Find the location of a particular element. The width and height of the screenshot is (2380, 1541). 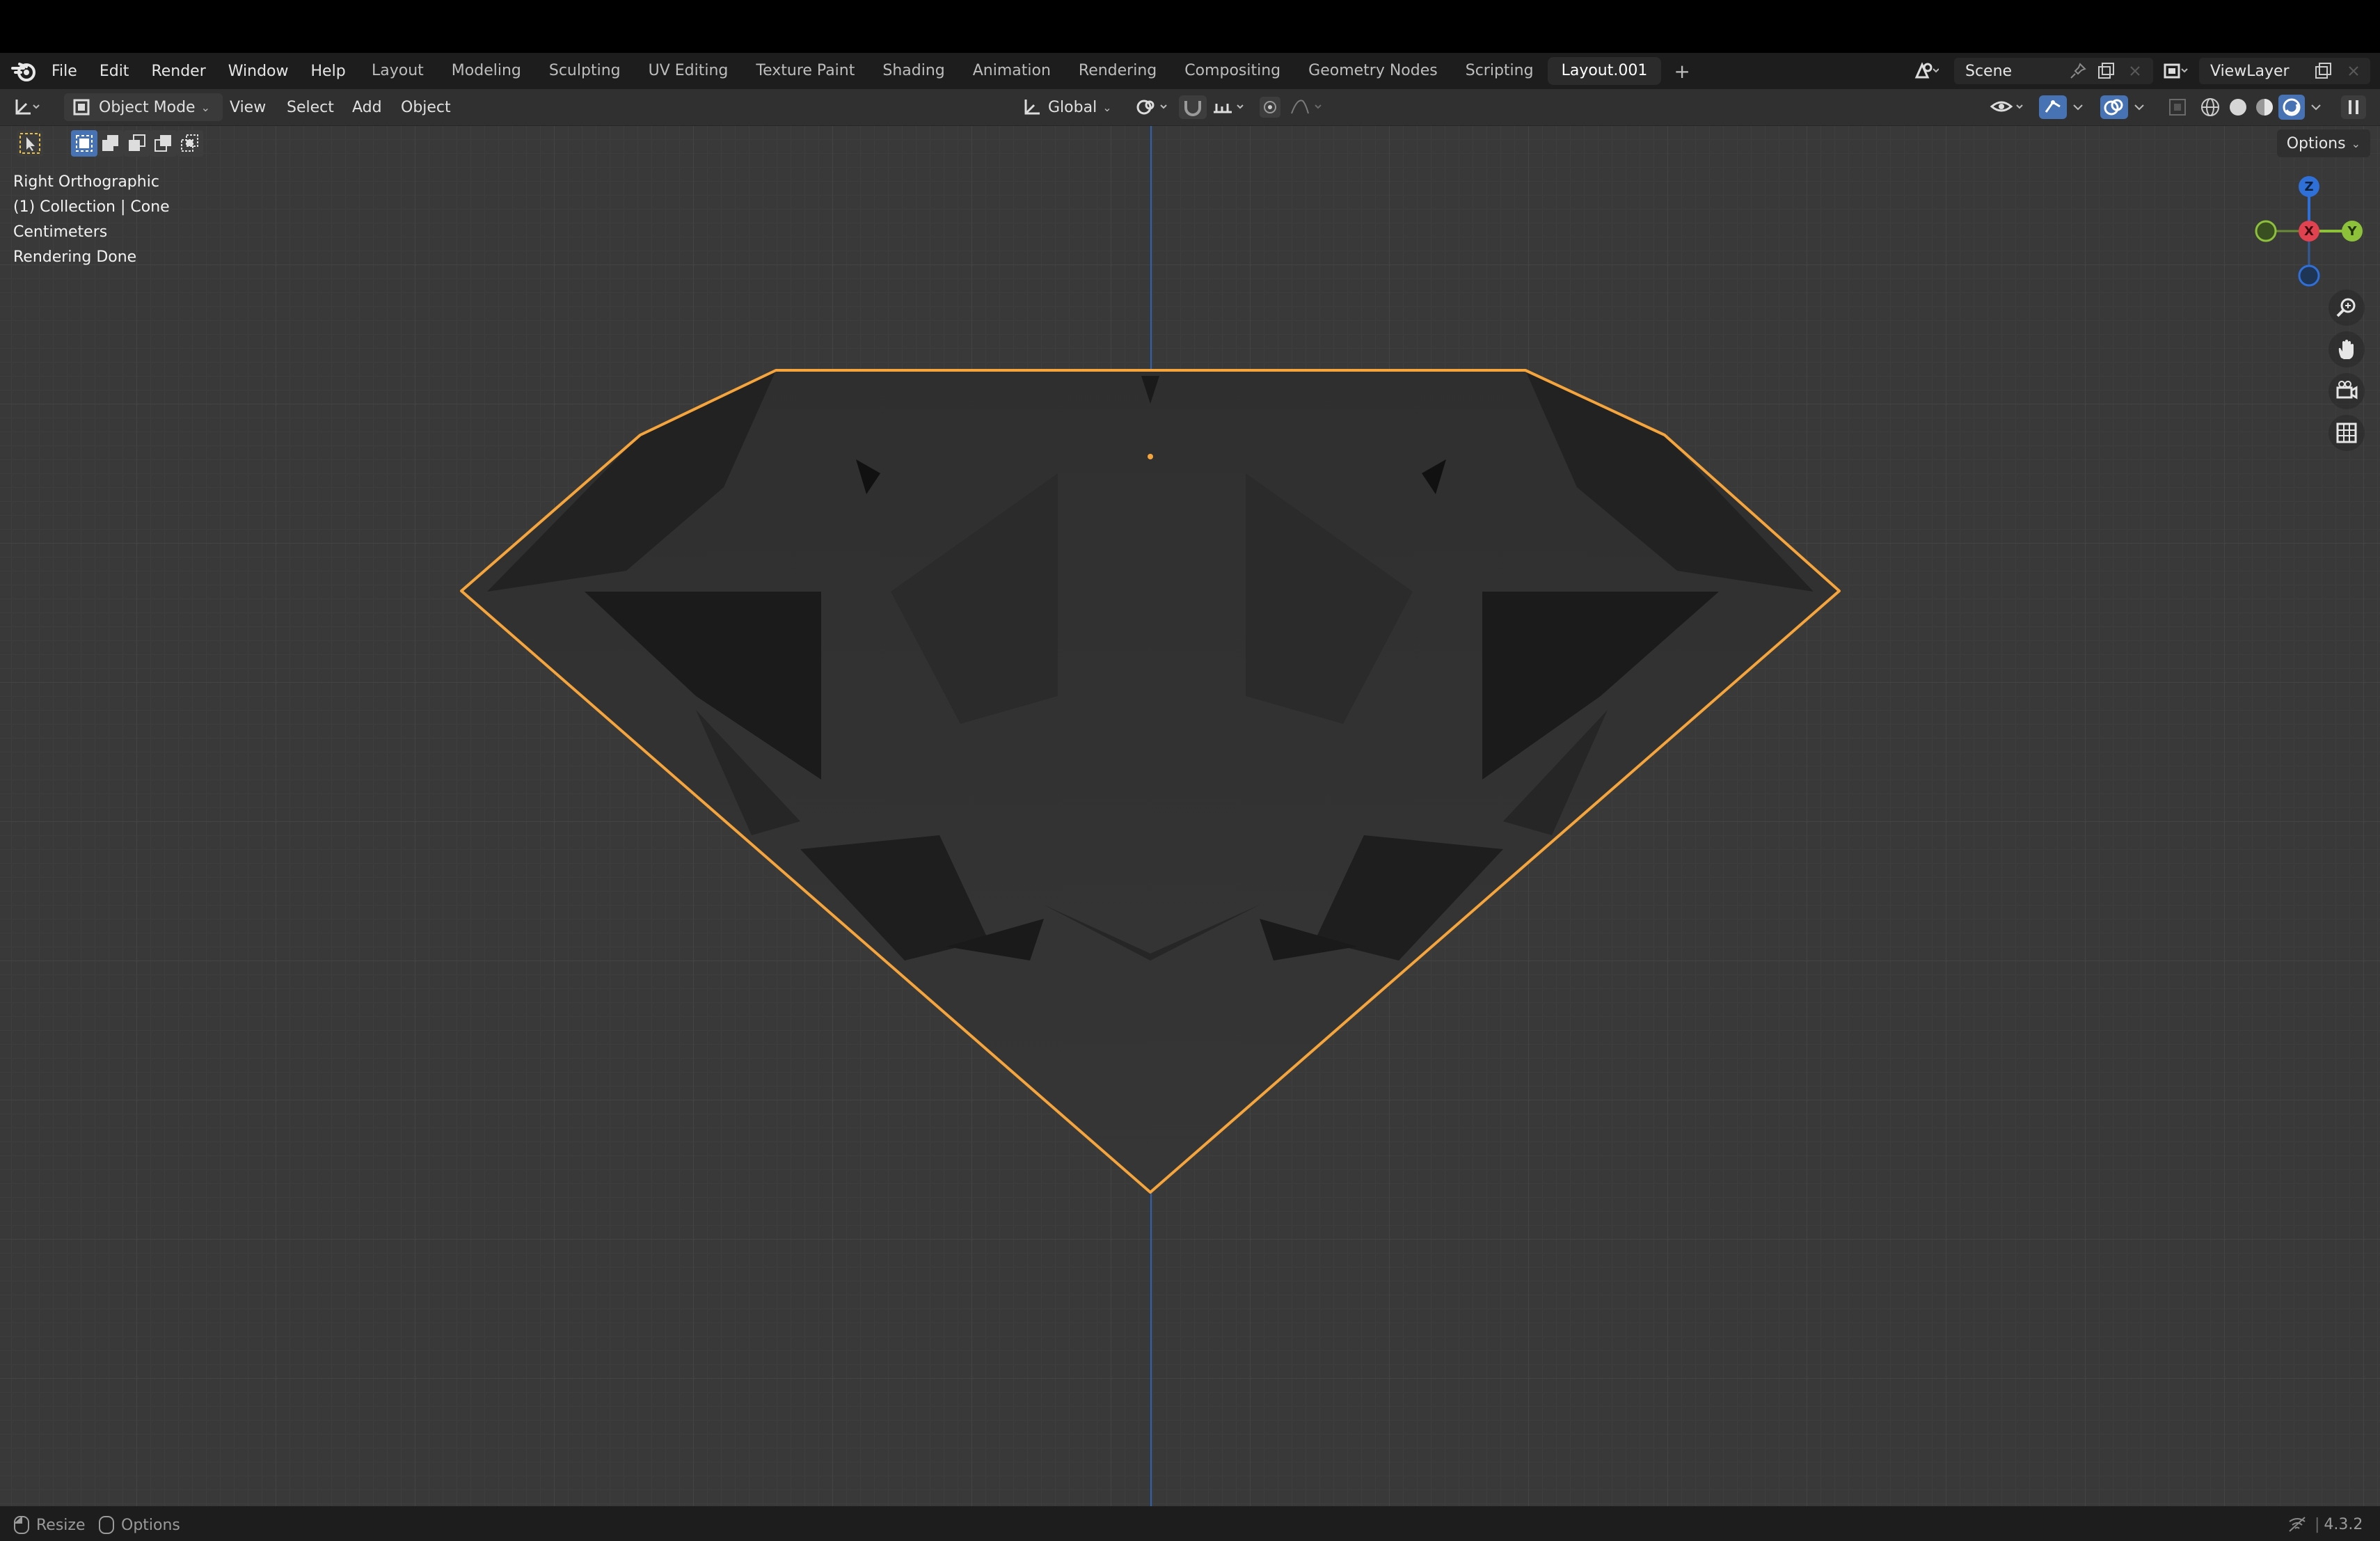

select-extend-icon is located at coordinates (110, 143).